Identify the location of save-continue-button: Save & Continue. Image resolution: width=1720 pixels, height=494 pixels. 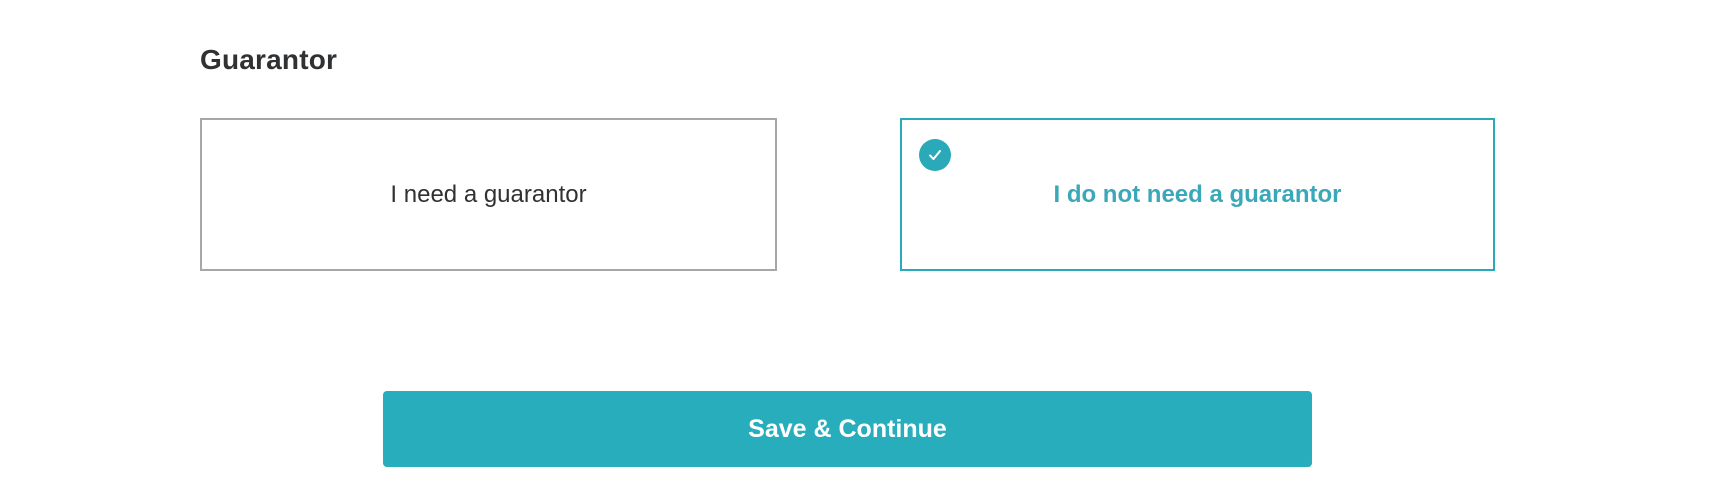
(847, 429).